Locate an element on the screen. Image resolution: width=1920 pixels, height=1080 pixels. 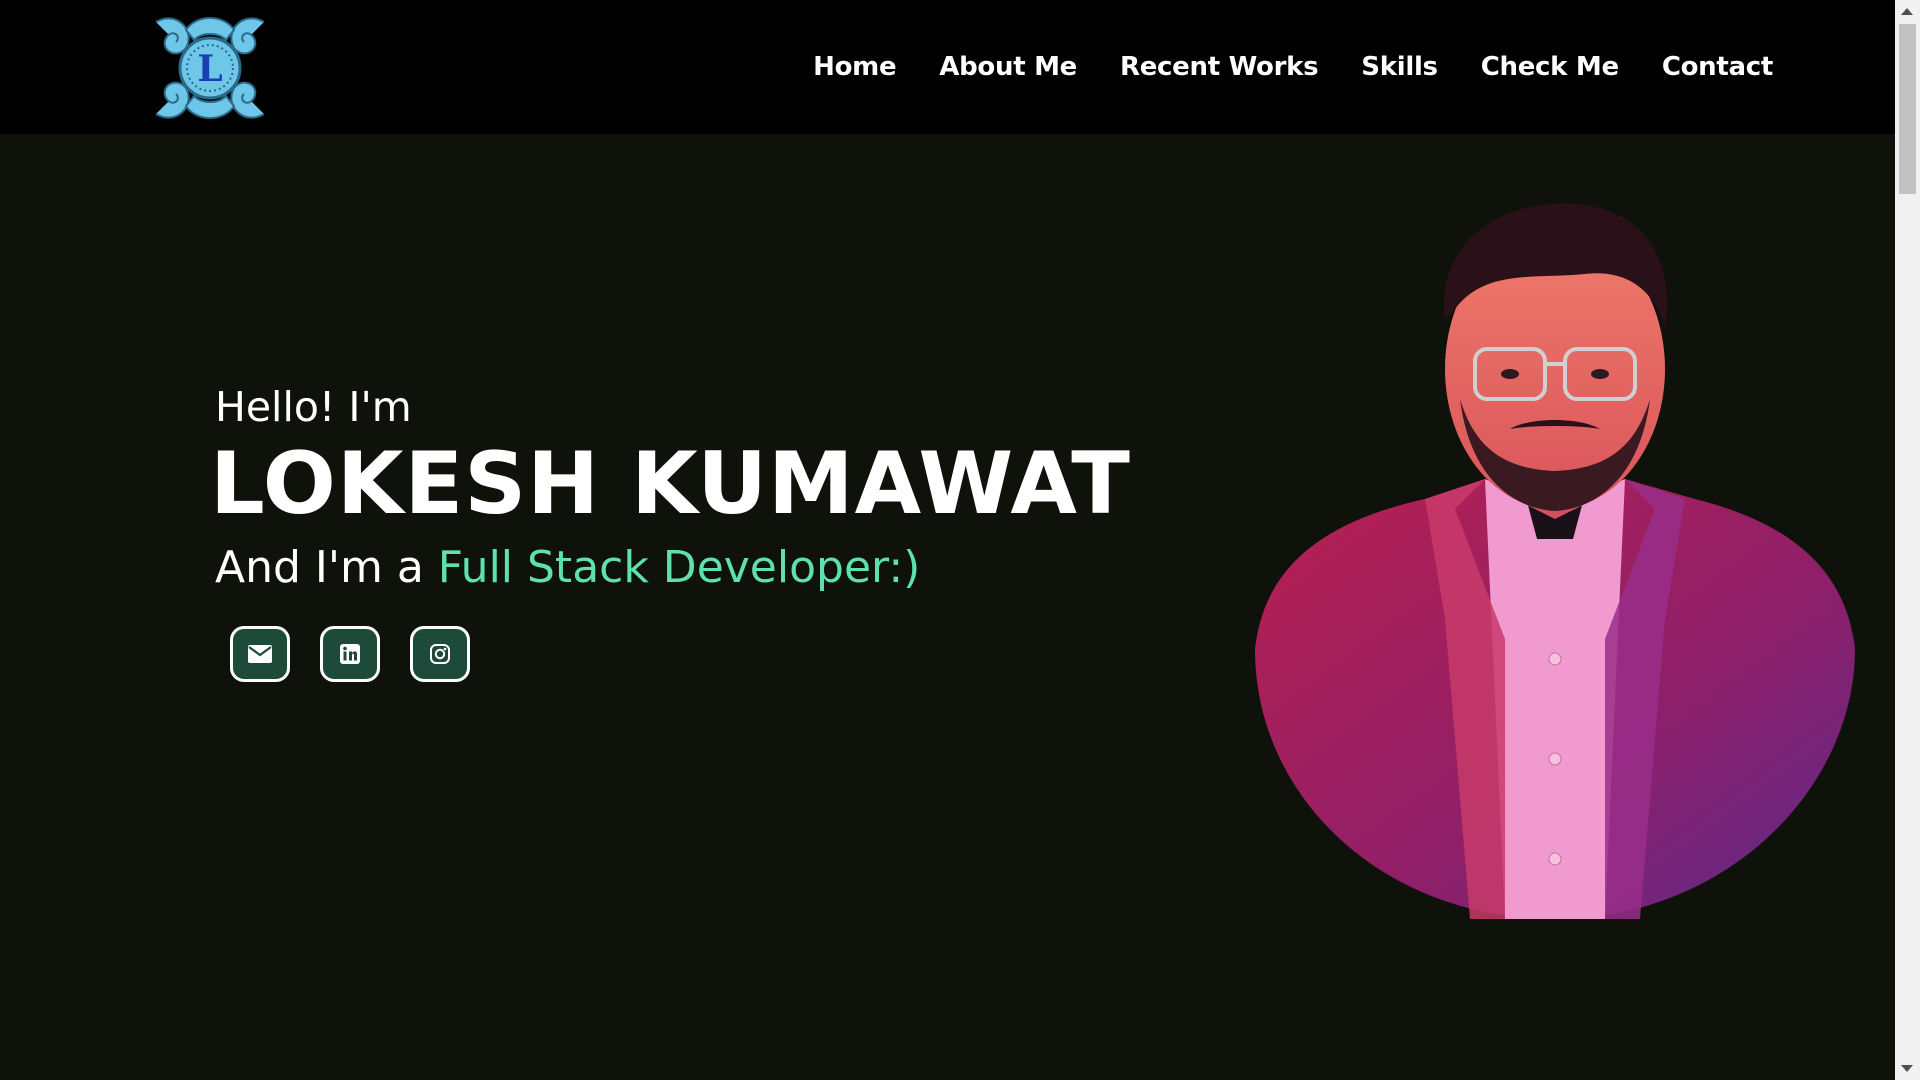
hero-role: Full Stack Developer:) is located at coordinates (679, 567).